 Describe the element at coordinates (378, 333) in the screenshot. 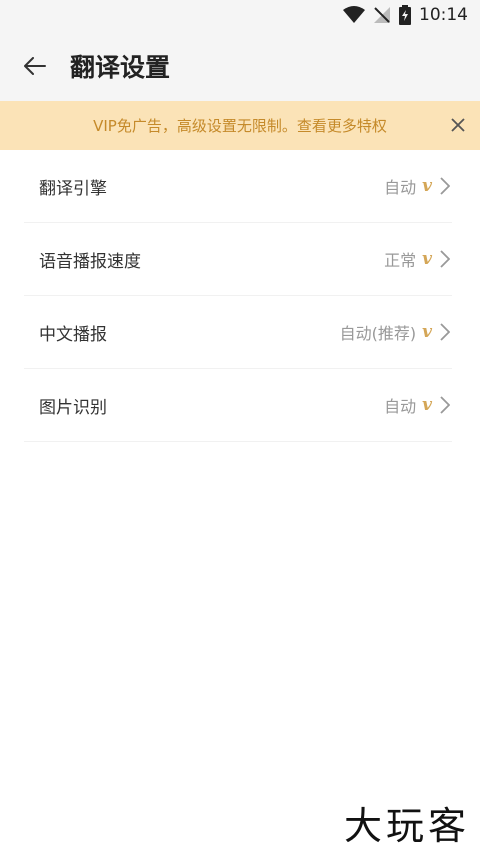

I see `setting-value: 自动(推荐)` at that location.